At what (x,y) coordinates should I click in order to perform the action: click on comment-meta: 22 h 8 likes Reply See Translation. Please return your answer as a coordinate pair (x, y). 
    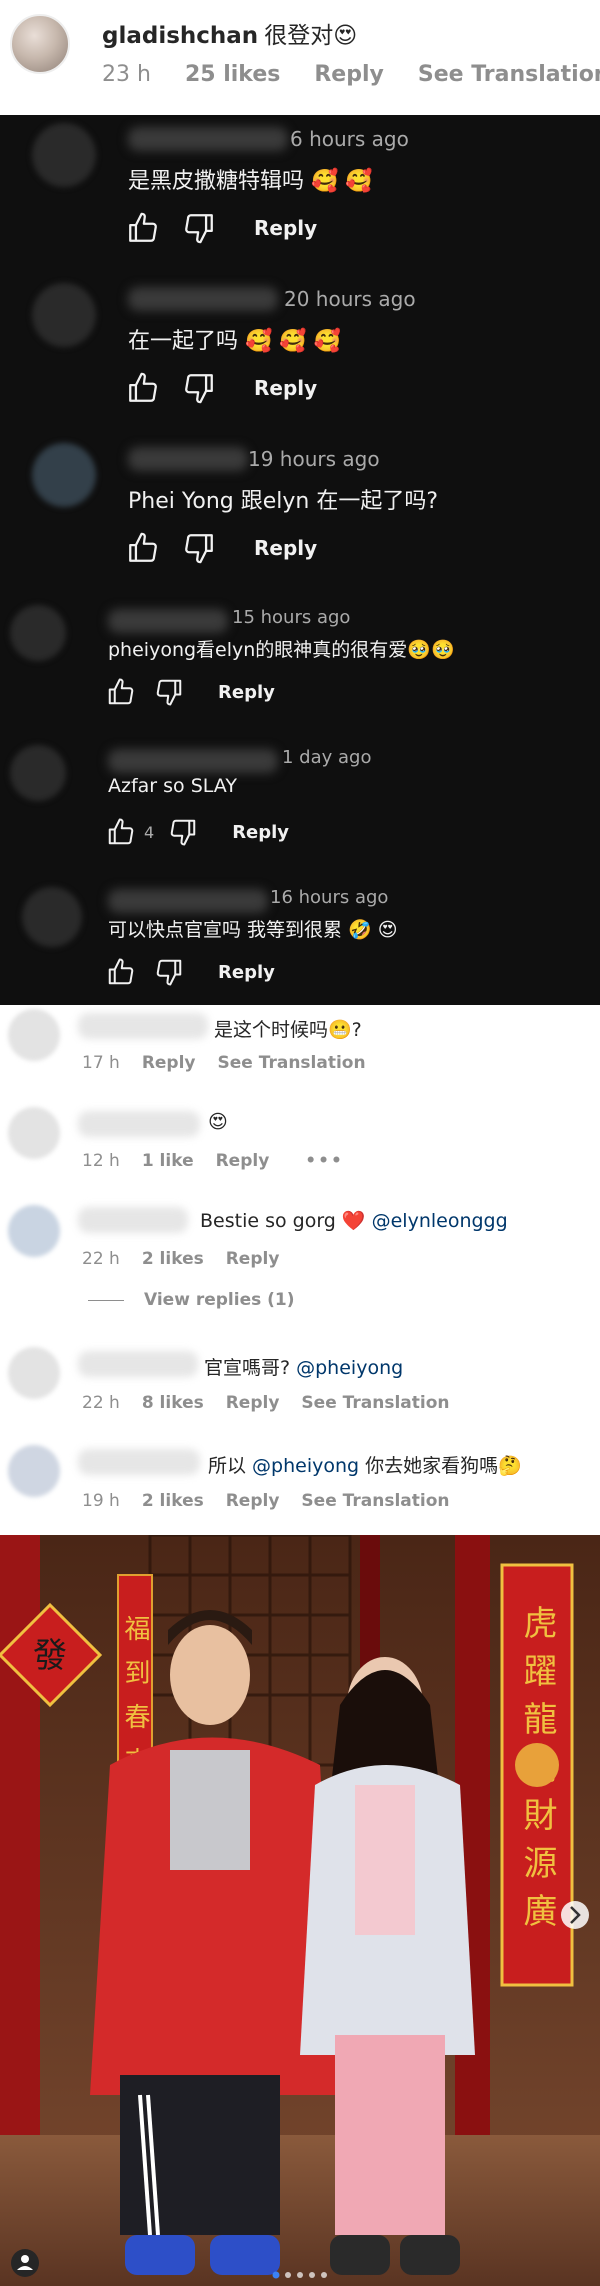
    Looking at the image, I should click on (265, 1403).